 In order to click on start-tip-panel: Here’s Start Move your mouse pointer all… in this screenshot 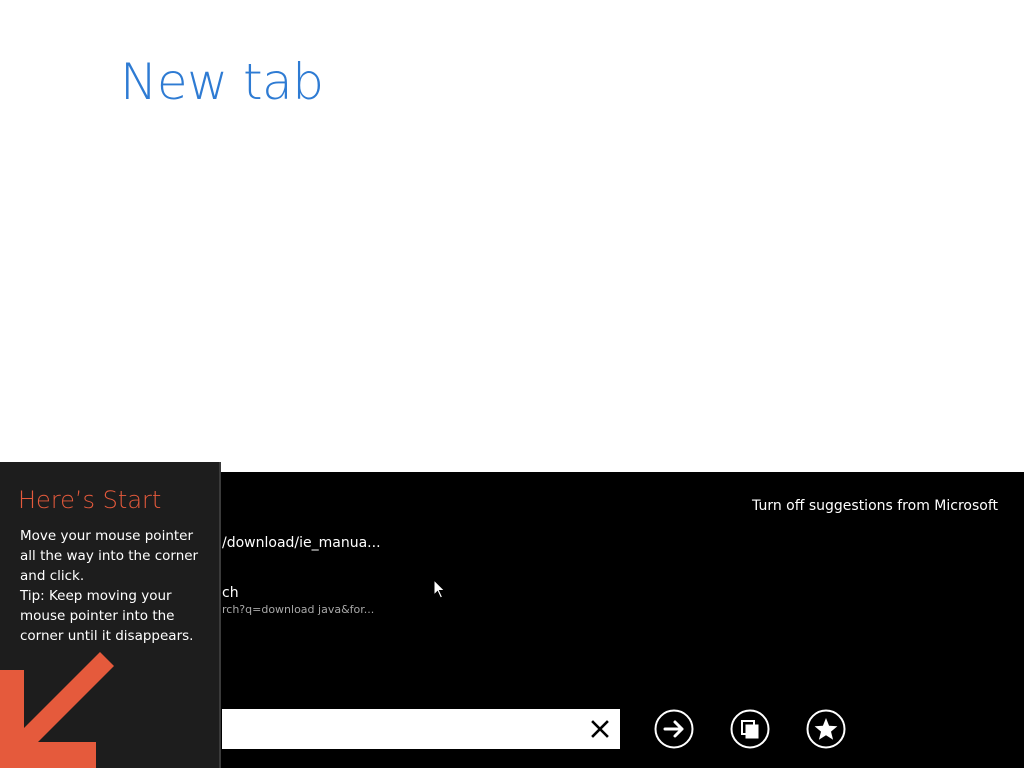, I will do `click(110, 615)`.